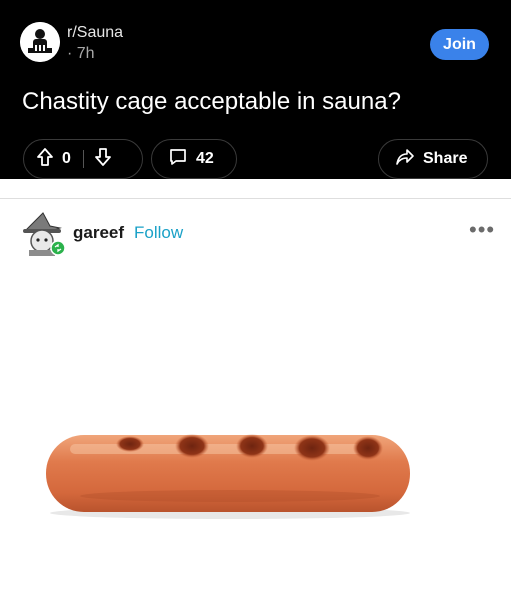 This screenshot has height=605, width=511. I want to click on section-divider, so click(255, 189).